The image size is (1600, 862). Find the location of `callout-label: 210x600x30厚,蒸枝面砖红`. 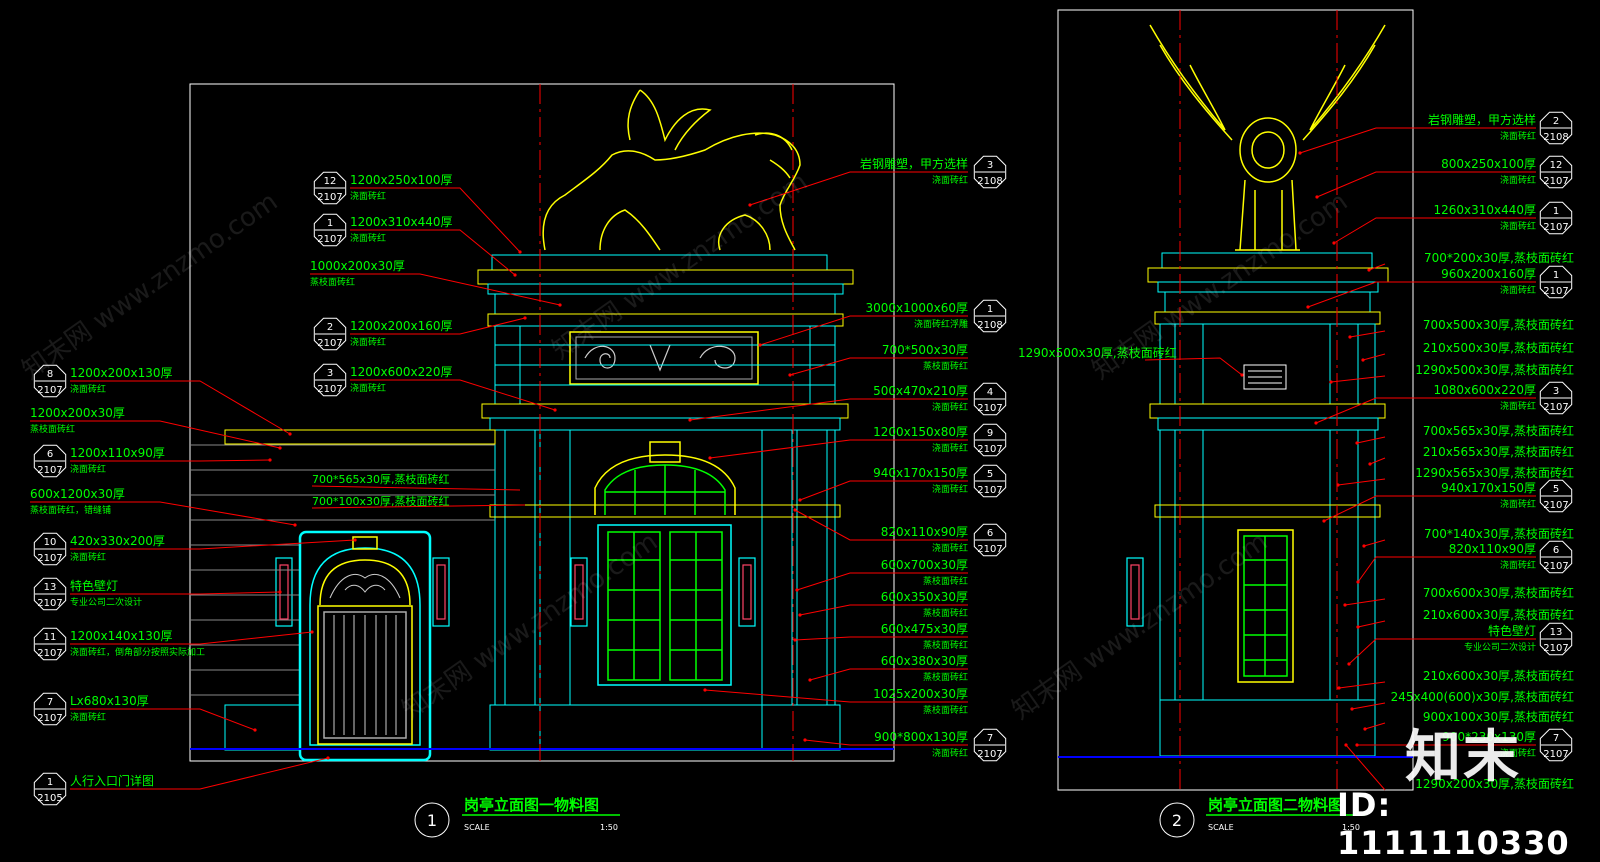

callout-label: 210x600x30厚,蒸枝面砖红 is located at coordinates (1498, 614).